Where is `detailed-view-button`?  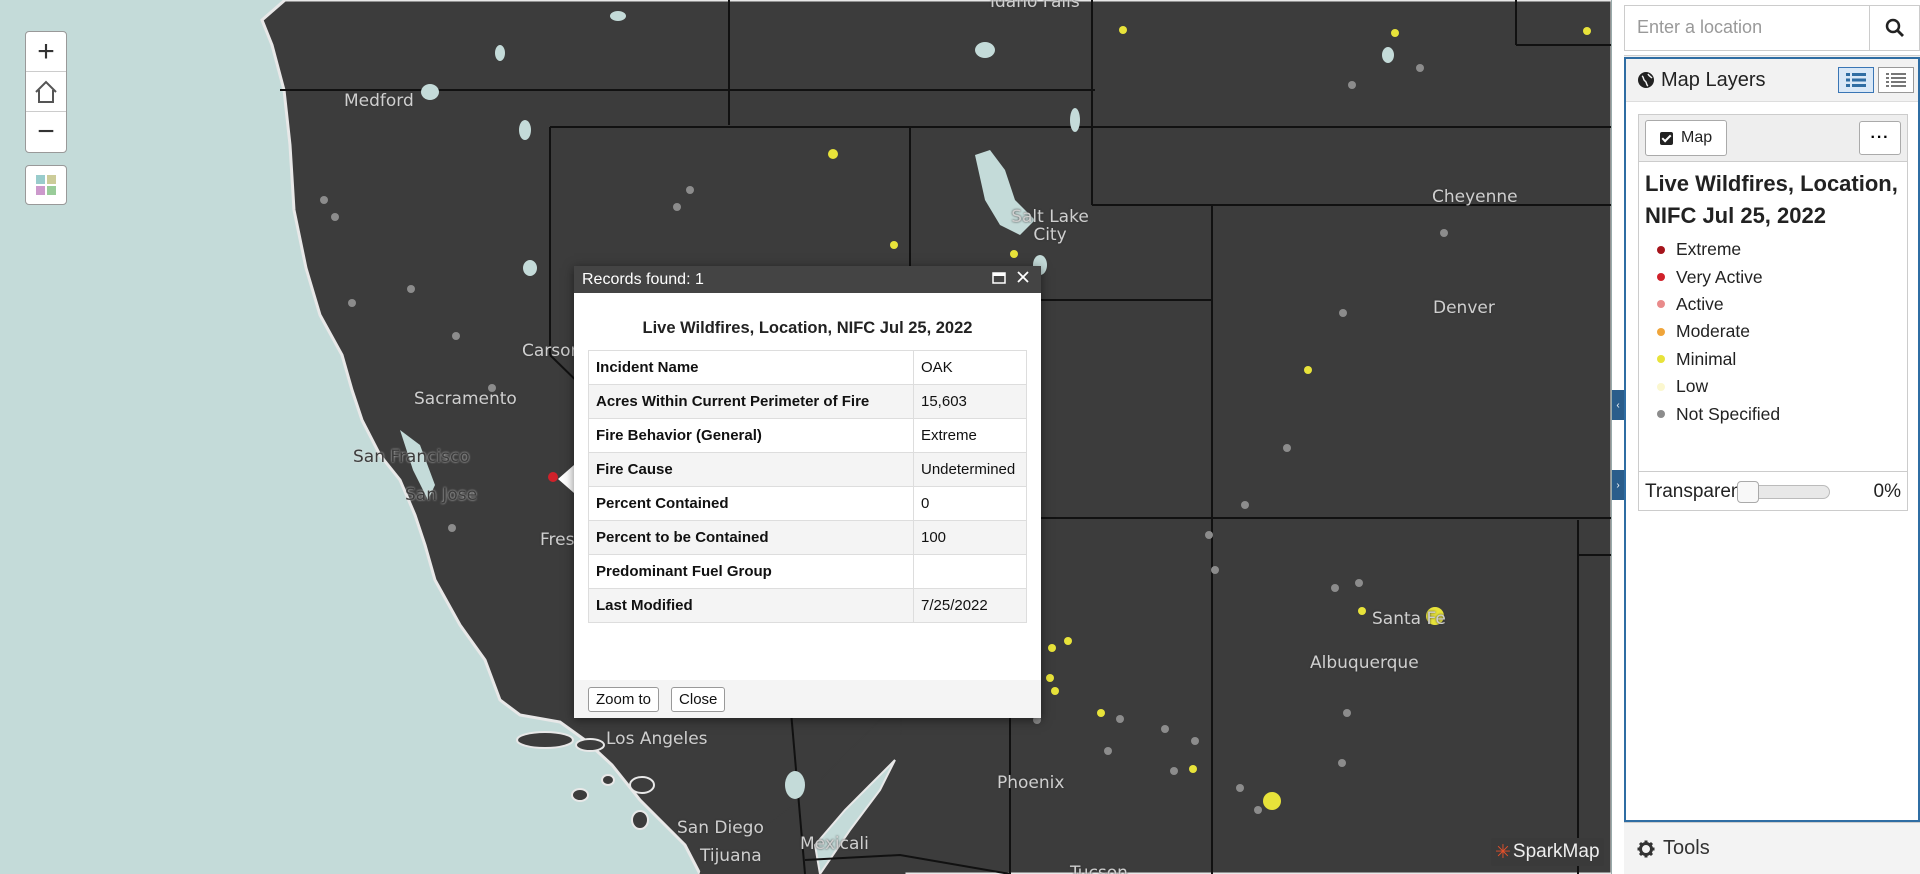 detailed-view-button is located at coordinates (1856, 80).